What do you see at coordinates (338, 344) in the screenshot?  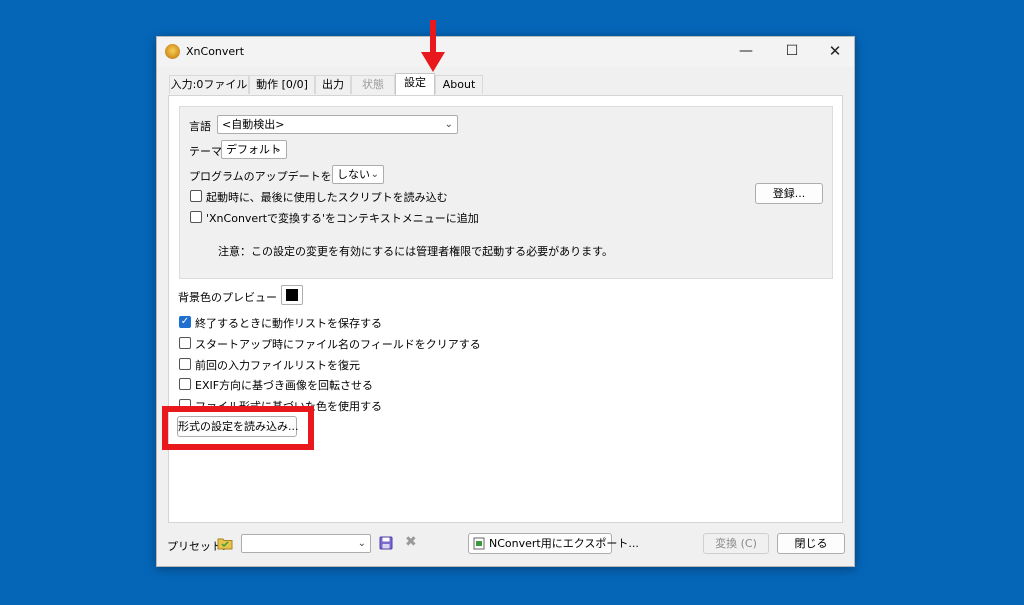 I see `clear-filename-label: スタートアップ時にファイル名のフィールドをクリアする` at bounding box center [338, 344].